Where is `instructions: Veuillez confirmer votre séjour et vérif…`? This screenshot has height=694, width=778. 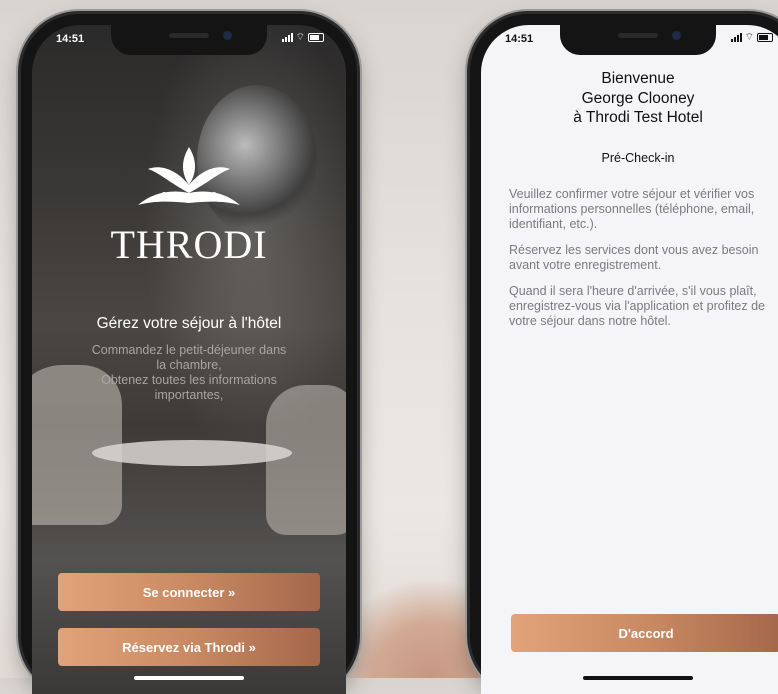 instructions: Veuillez confirmer votre séjour et vérif… is located at coordinates (643, 263).